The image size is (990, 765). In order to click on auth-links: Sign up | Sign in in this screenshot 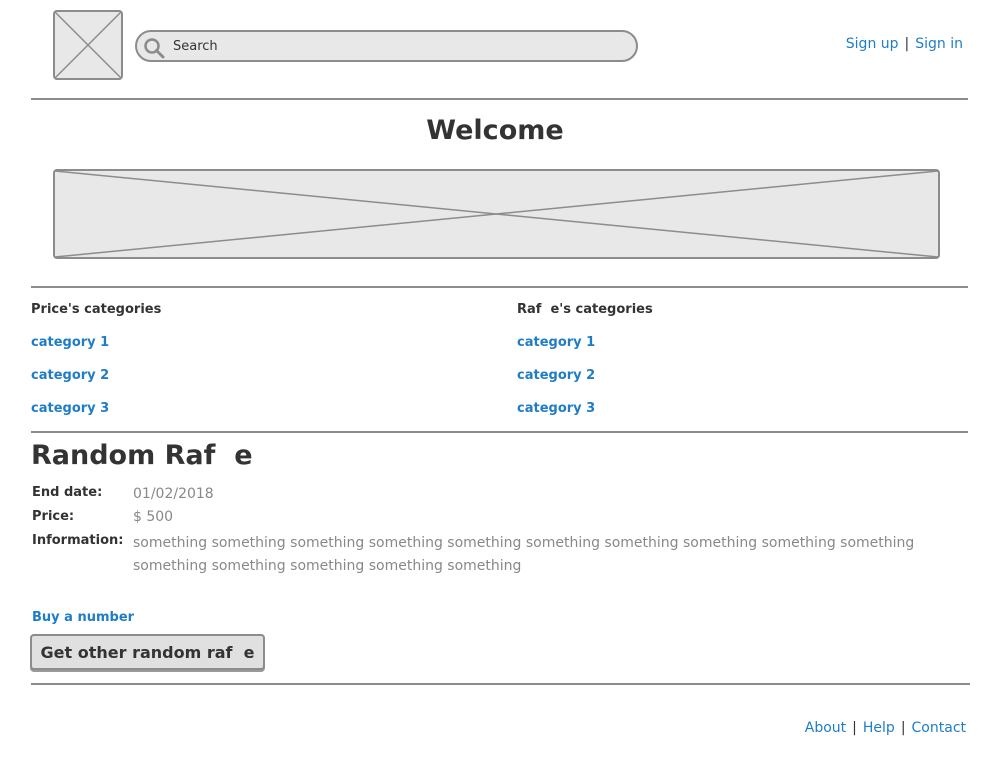, I will do `click(904, 44)`.